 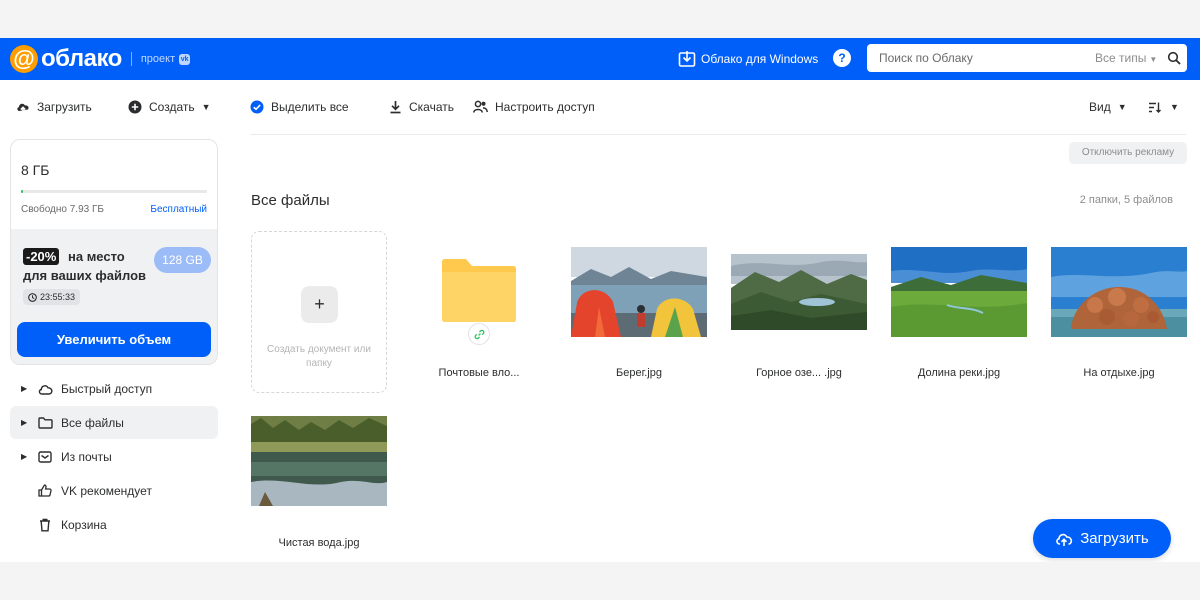 What do you see at coordinates (114, 339) in the screenshot?
I see `increase-storage-button: Увеличить объем` at bounding box center [114, 339].